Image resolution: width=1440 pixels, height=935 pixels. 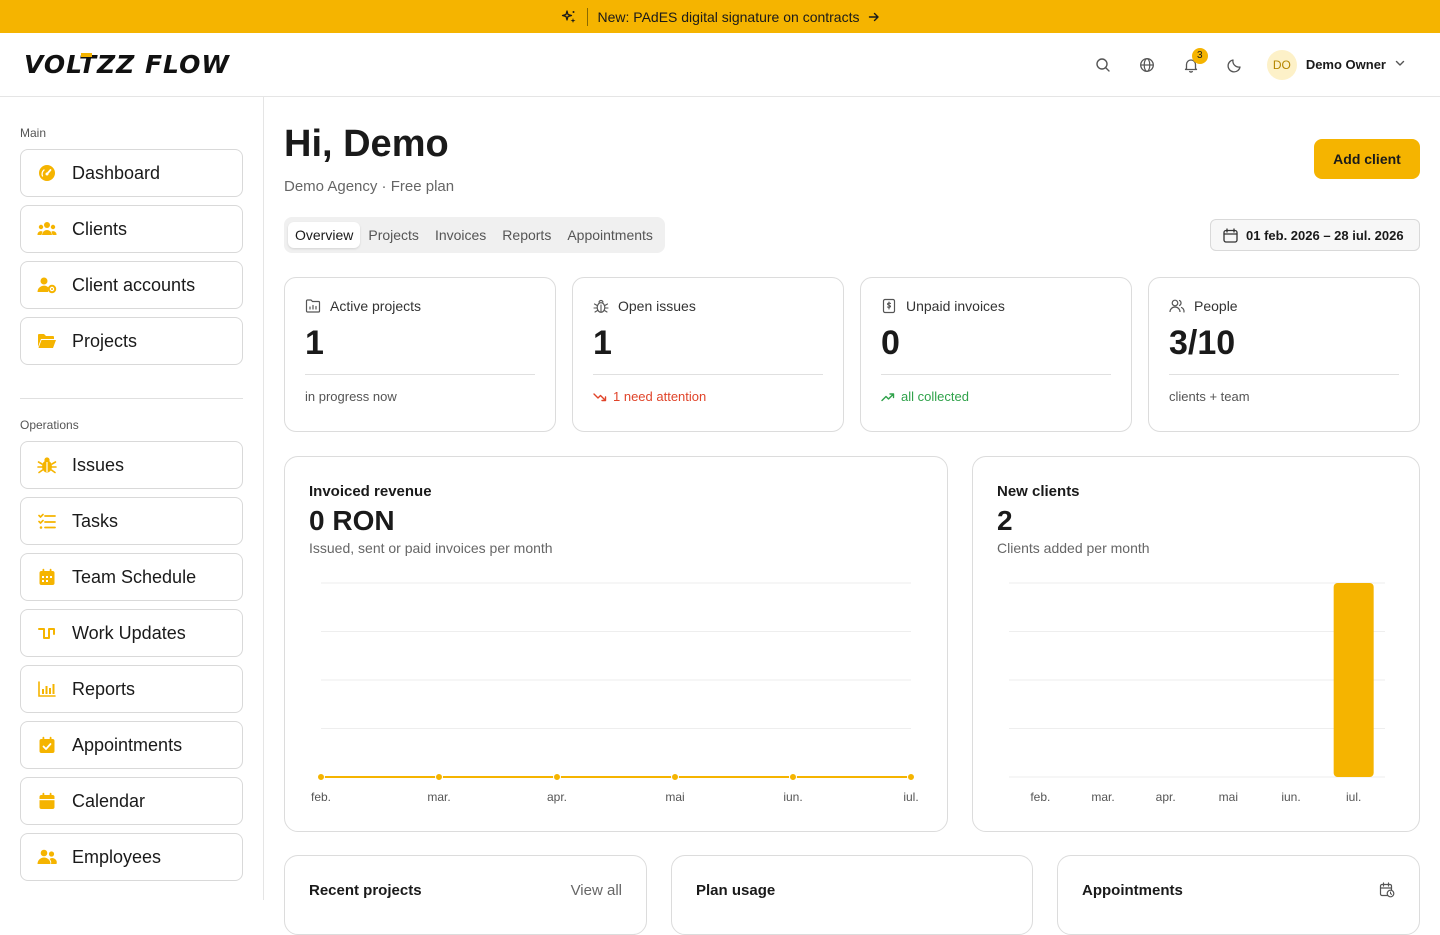 I want to click on invoice-icon, so click(x=889, y=306).